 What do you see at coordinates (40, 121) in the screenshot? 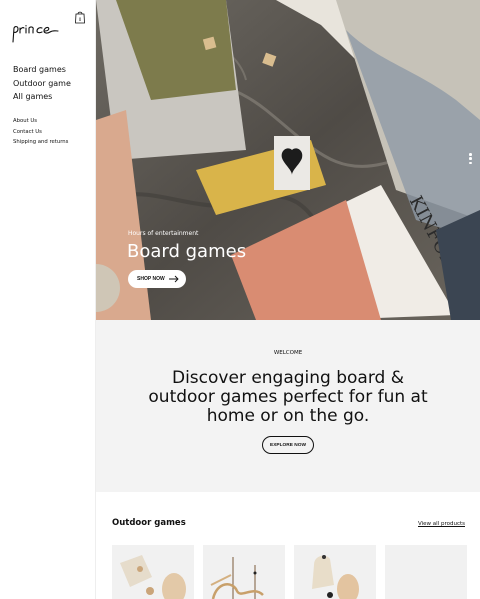
I see `nav-item-about-us: About Us` at bounding box center [40, 121].